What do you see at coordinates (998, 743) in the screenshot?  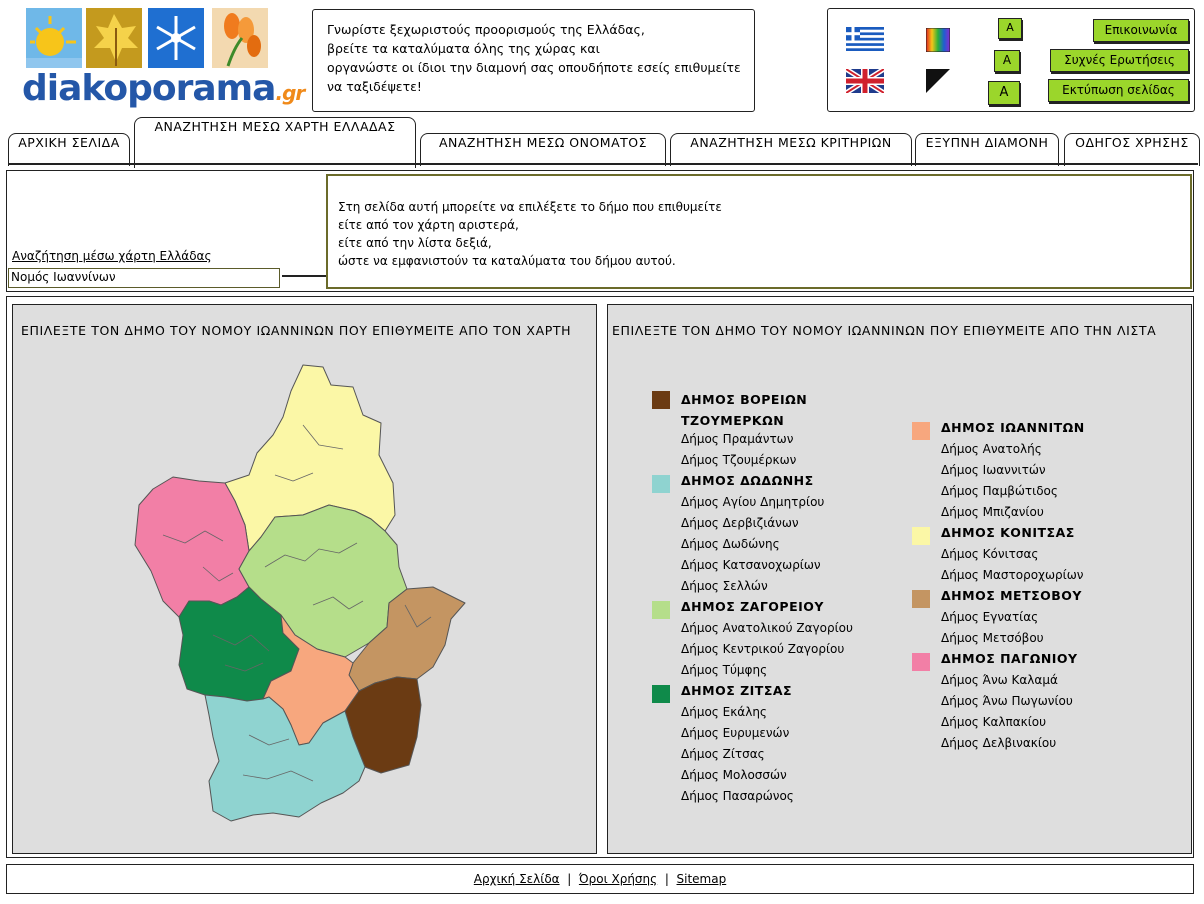 I see `municipality-link: Δήμος Δελβινακίου` at bounding box center [998, 743].